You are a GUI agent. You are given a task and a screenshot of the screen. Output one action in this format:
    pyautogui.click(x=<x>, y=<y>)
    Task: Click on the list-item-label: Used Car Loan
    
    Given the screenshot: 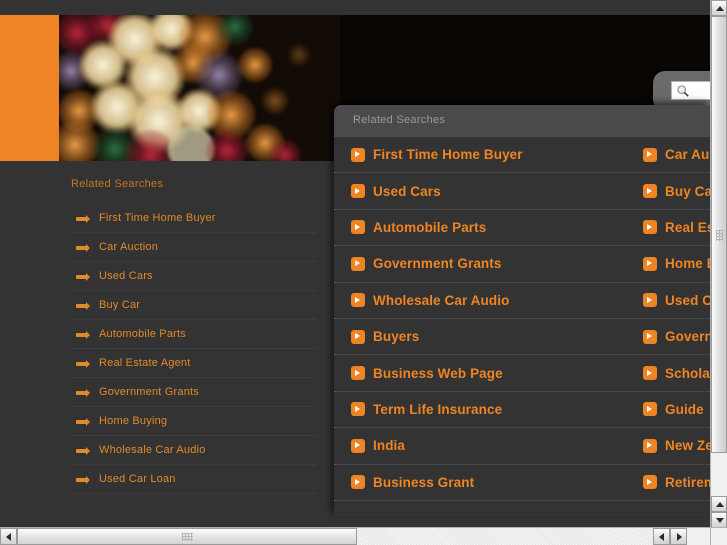 What is the action you would take?
    pyautogui.click(x=137, y=479)
    